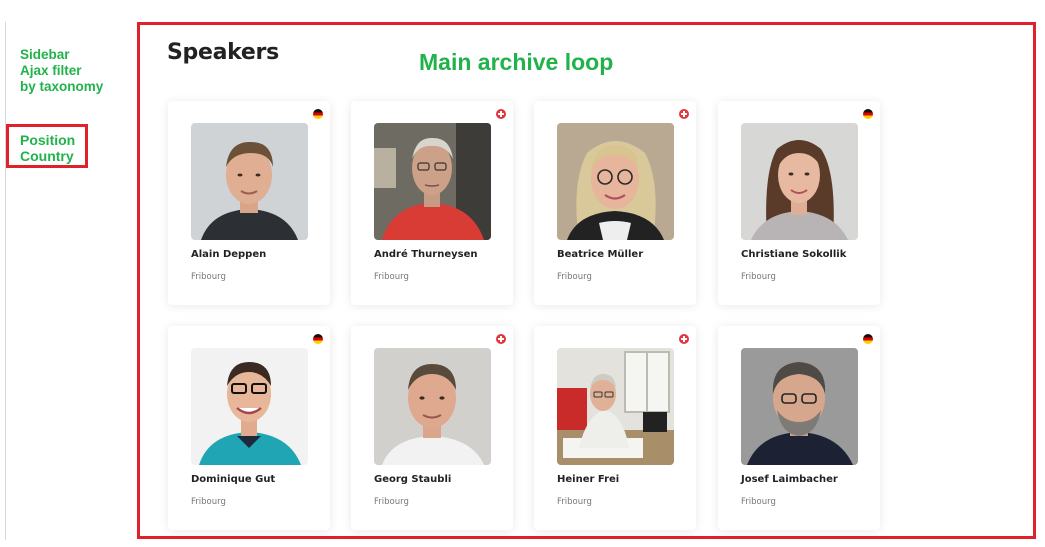 The width and height of the screenshot is (1045, 547). What do you see at coordinates (412, 479) in the screenshot?
I see `speaker-name: Georg Staubli` at bounding box center [412, 479].